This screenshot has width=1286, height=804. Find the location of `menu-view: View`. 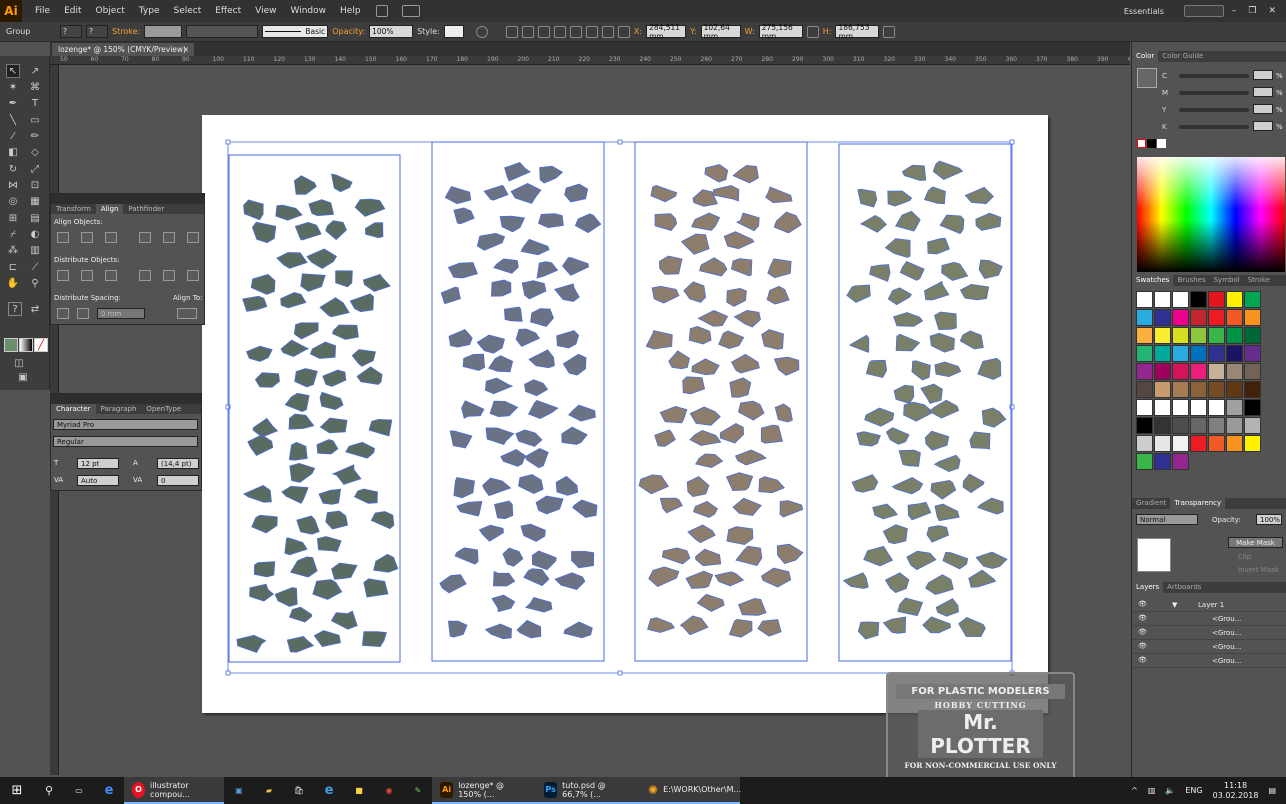

menu-view: View is located at coordinates (265, 11).